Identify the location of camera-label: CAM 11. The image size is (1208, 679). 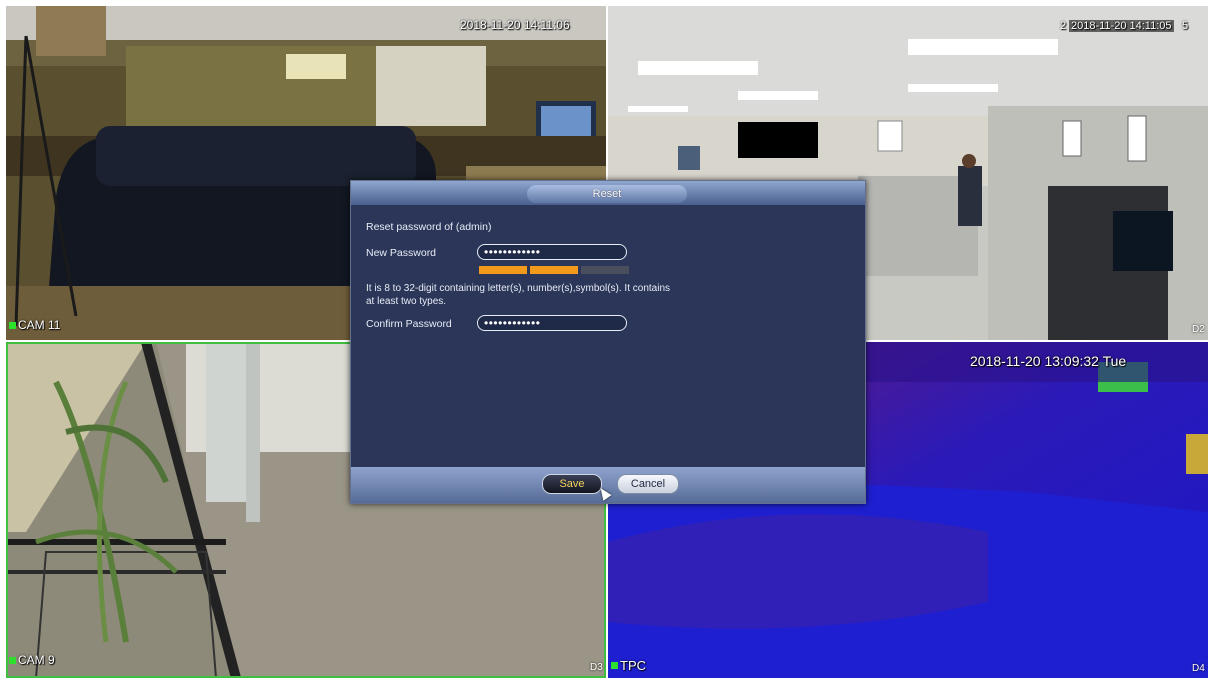
(34, 325).